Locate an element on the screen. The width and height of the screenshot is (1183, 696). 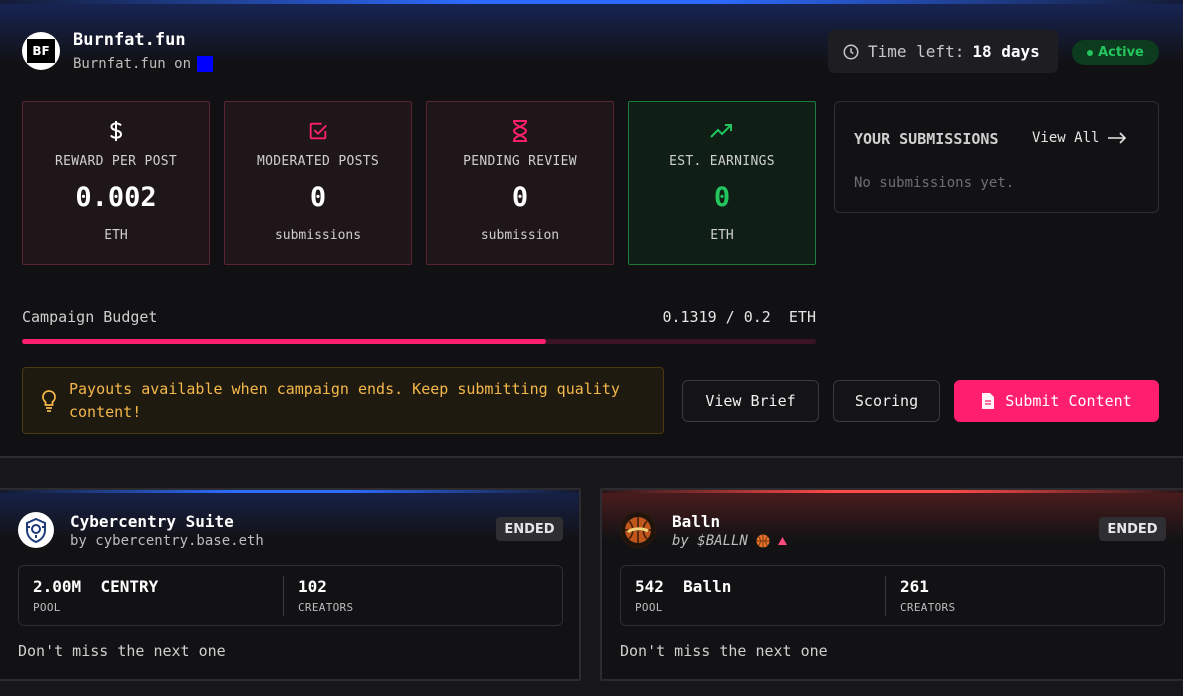
campaign-stats: 542 Balln POOL 261 CREATORS is located at coordinates (892, 595).